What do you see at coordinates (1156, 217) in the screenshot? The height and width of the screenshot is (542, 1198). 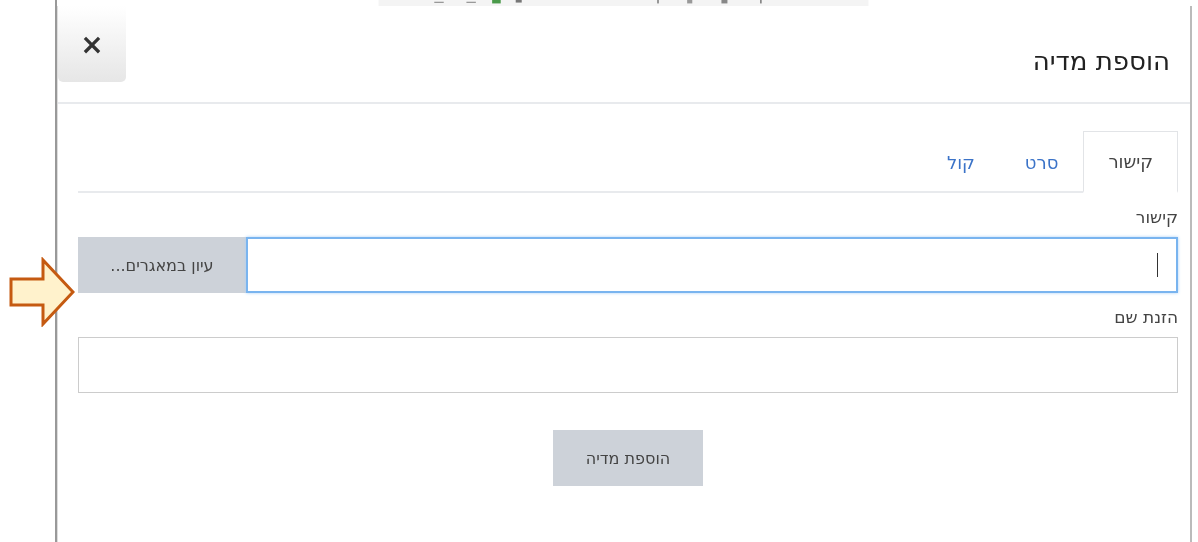 I see `field-label: קישור` at bounding box center [1156, 217].